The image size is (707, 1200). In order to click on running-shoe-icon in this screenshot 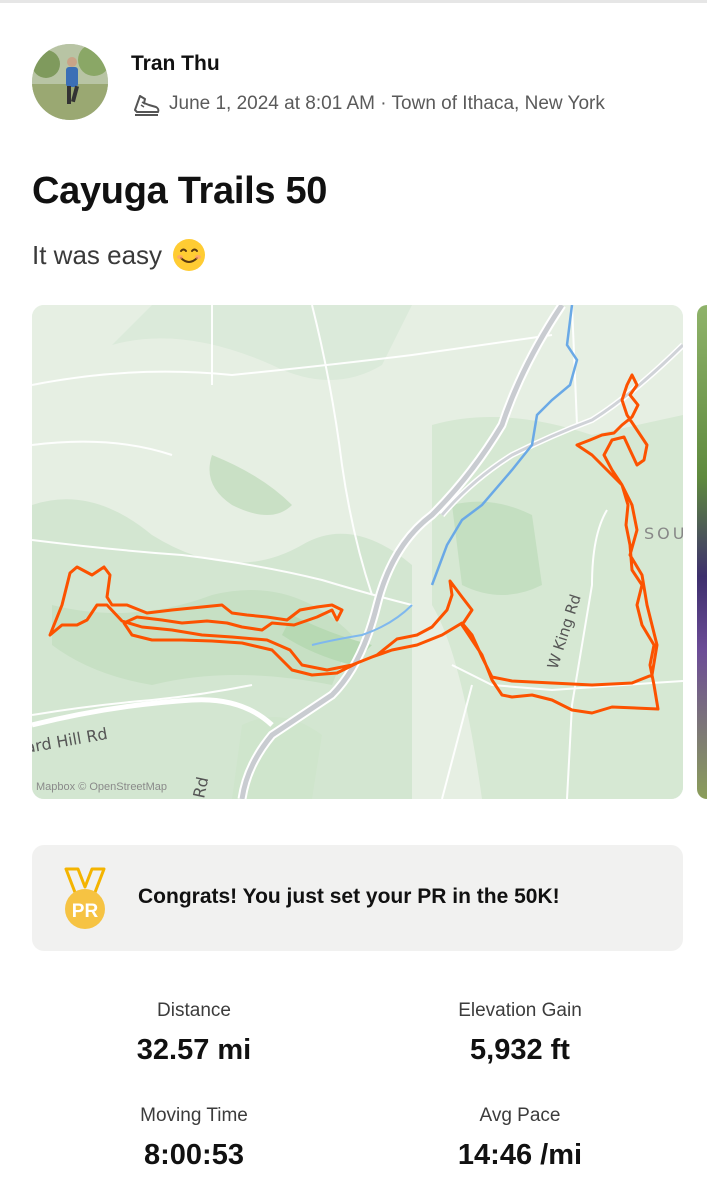, I will do `click(147, 105)`.